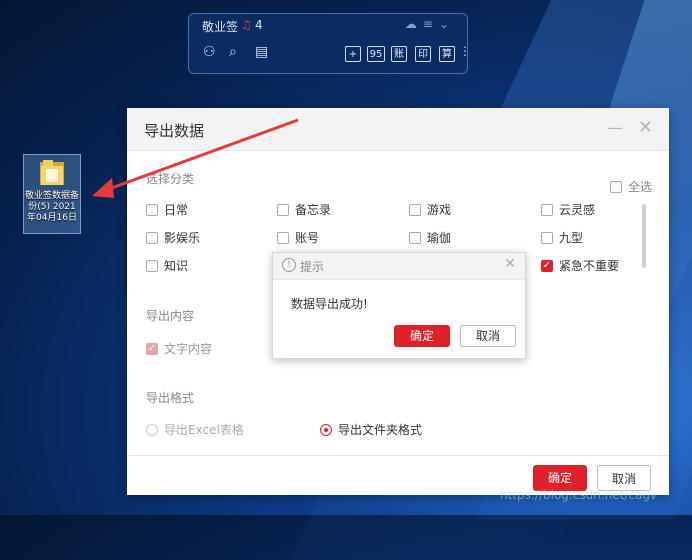  What do you see at coordinates (579, 495) in the screenshot?
I see `watermark: https://blog.csdn.net/cagv` at bounding box center [579, 495].